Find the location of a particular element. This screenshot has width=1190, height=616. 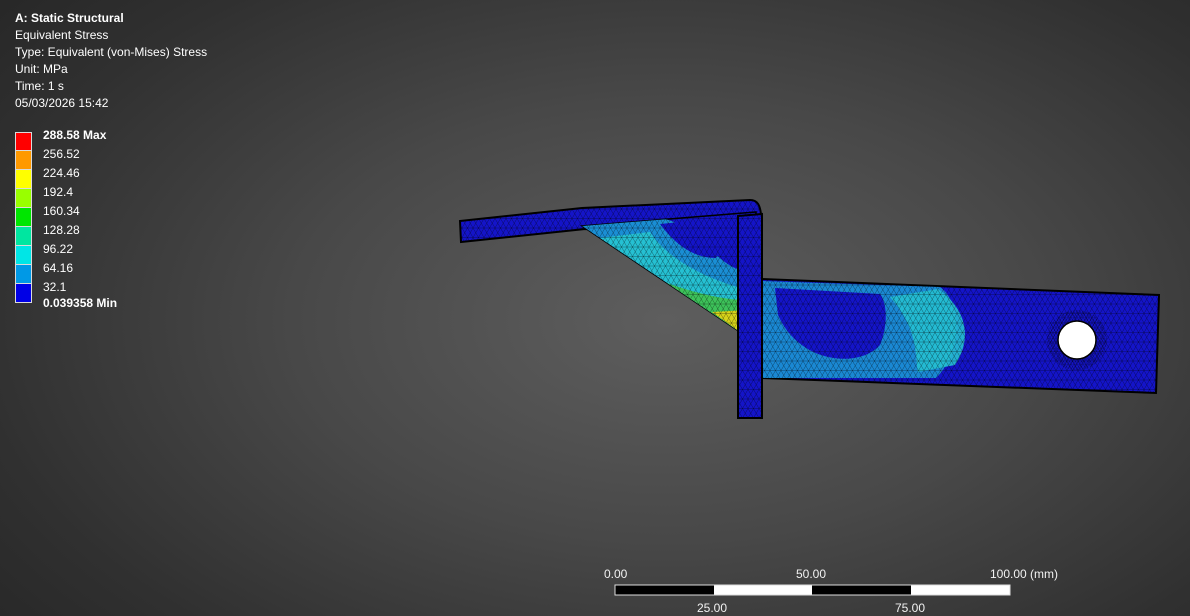

scale-label-75: 75.00 is located at coordinates (910, 608).